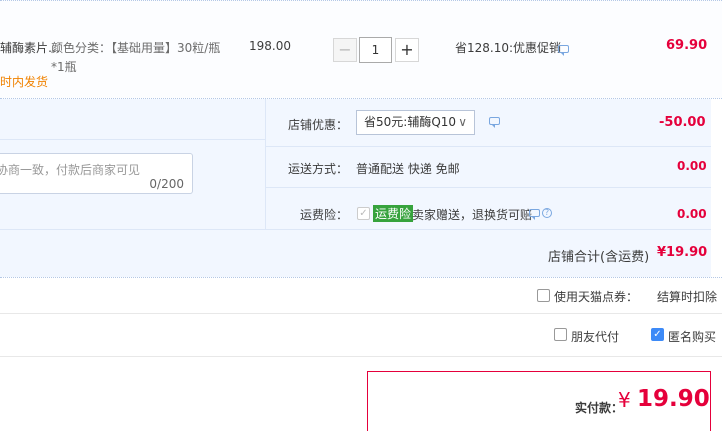 The image size is (722, 431). Describe the element at coordinates (682, 122) in the screenshot. I see `shop-discount-amount: -50.00` at that location.